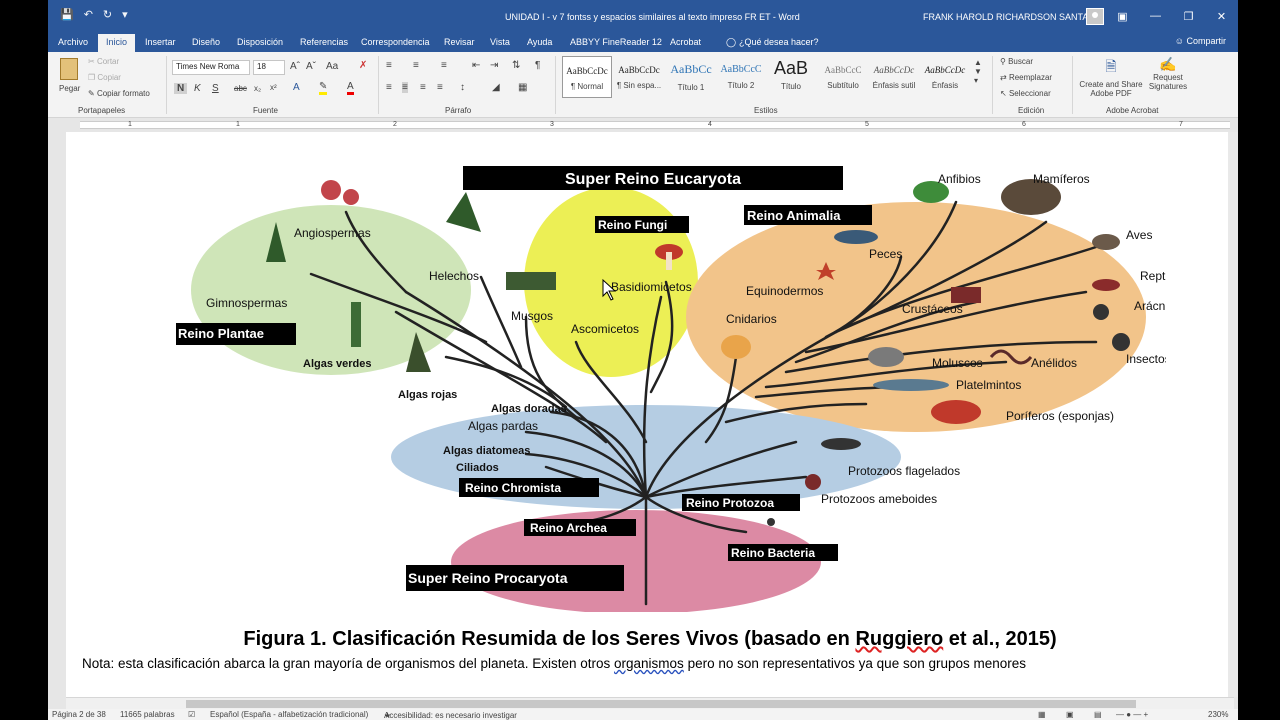 This screenshot has height=720, width=1280. Describe the element at coordinates (643, 125) in the screenshot. I see `horizontal-ruler: 1 1 2 3 4 5 6 7` at that location.